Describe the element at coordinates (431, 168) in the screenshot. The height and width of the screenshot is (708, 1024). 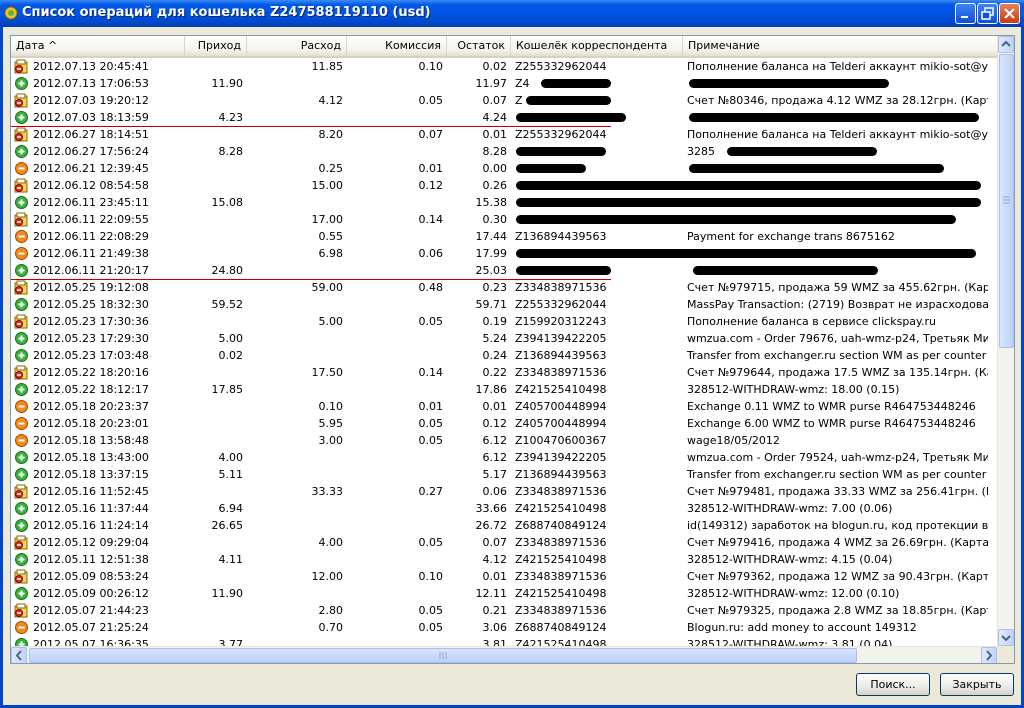
I see `fee-cell: 0.01` at that location.